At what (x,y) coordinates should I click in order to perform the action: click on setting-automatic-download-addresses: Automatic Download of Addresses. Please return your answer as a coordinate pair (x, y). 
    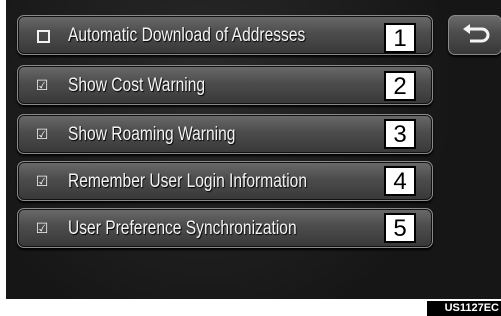
    Looking at the image, I should click on (225, 35).